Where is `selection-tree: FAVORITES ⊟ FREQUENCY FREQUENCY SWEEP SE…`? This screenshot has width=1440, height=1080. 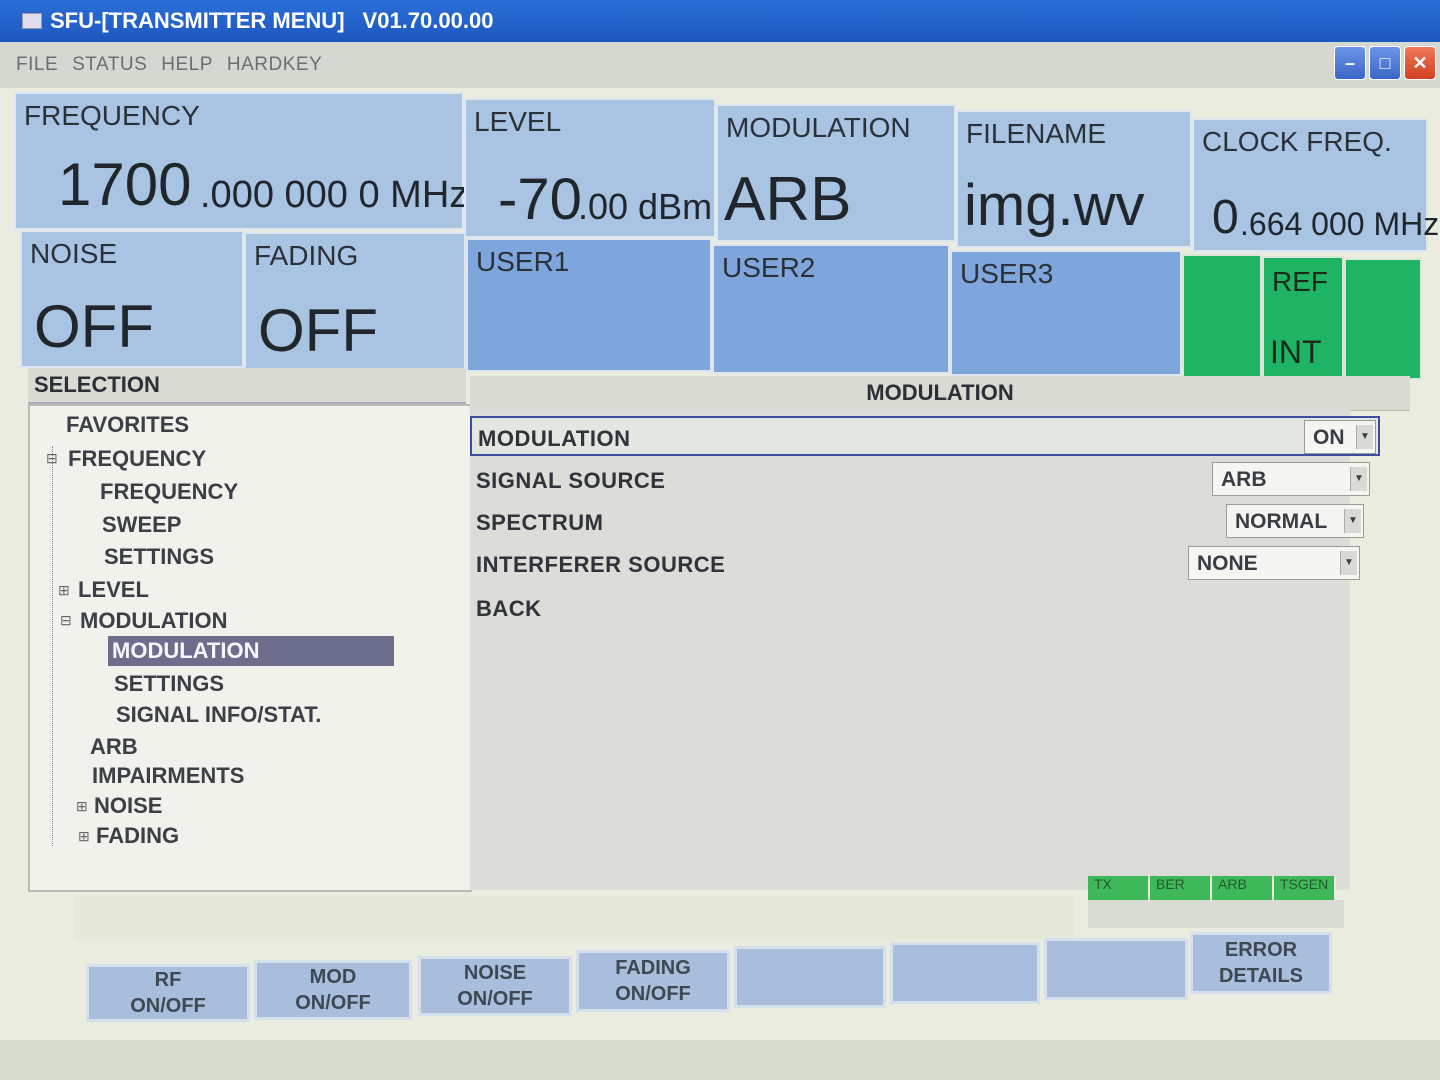 selection-tree: FAVORITES ⊟ FREQUENCY FREQUENCY SWEEP SE… is located at coordinates (250, 648).